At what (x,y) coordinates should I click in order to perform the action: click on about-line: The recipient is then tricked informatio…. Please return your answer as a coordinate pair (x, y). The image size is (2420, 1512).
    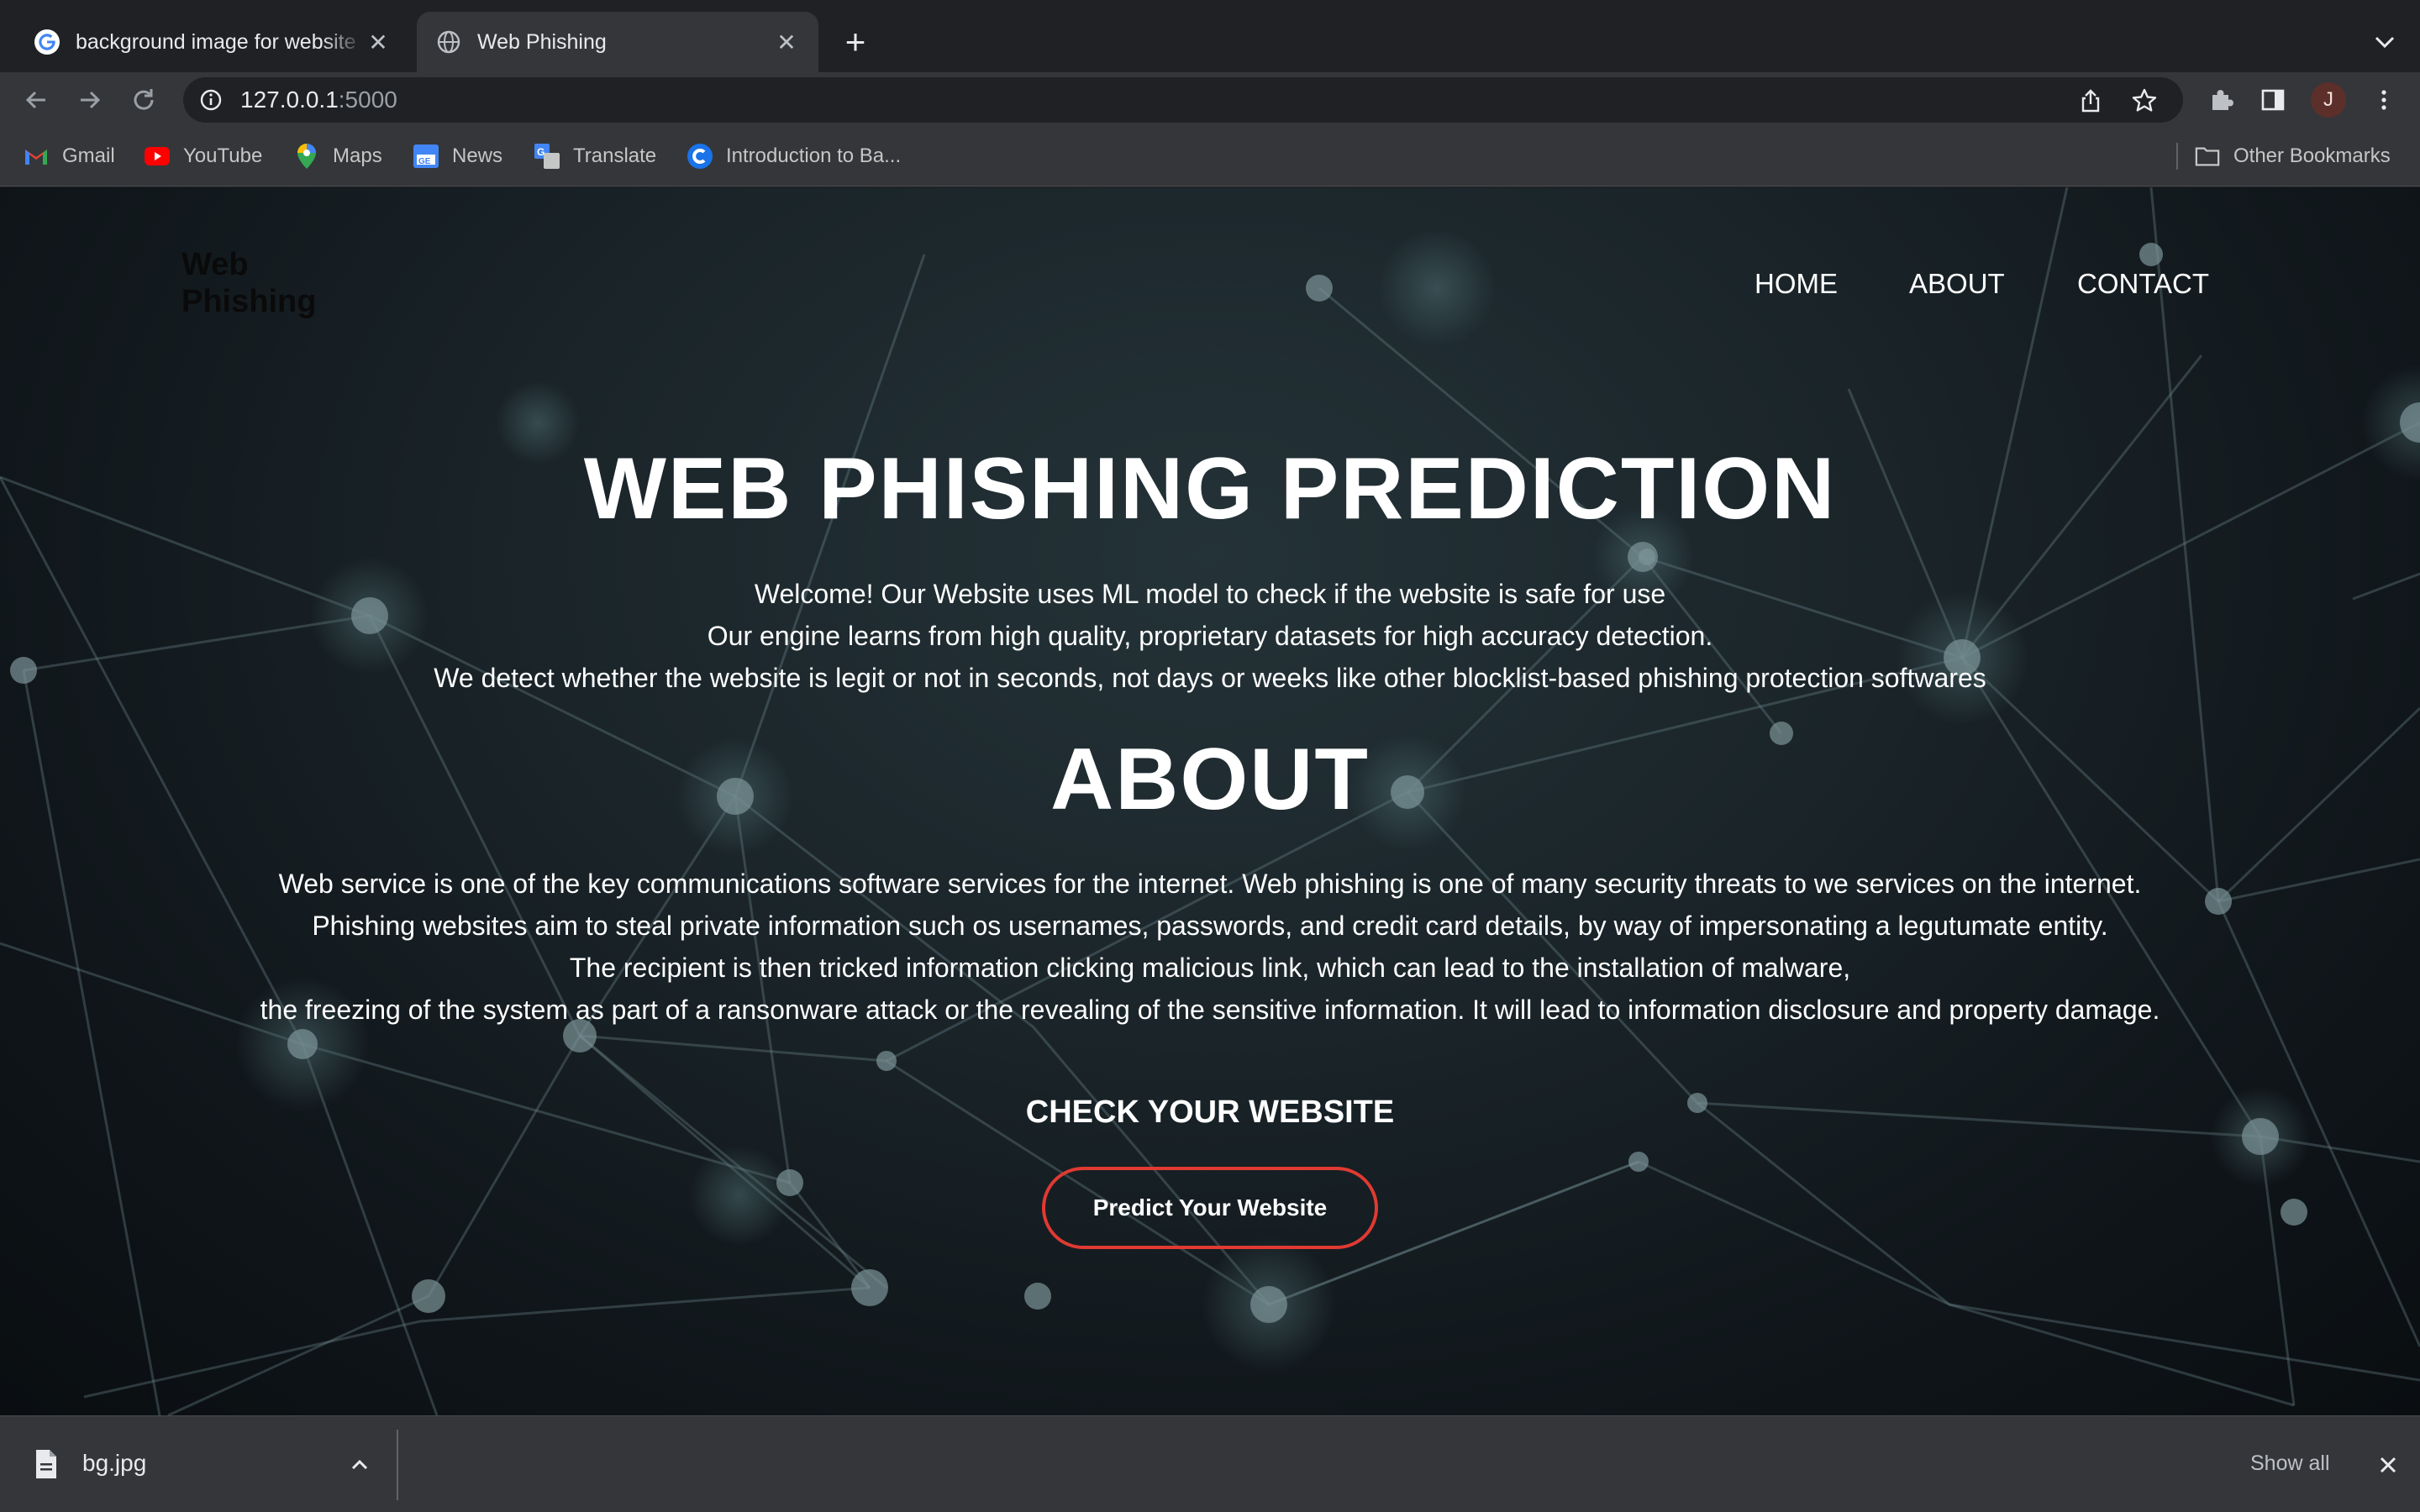
    Looking at the image, I should click on (1210, 968).